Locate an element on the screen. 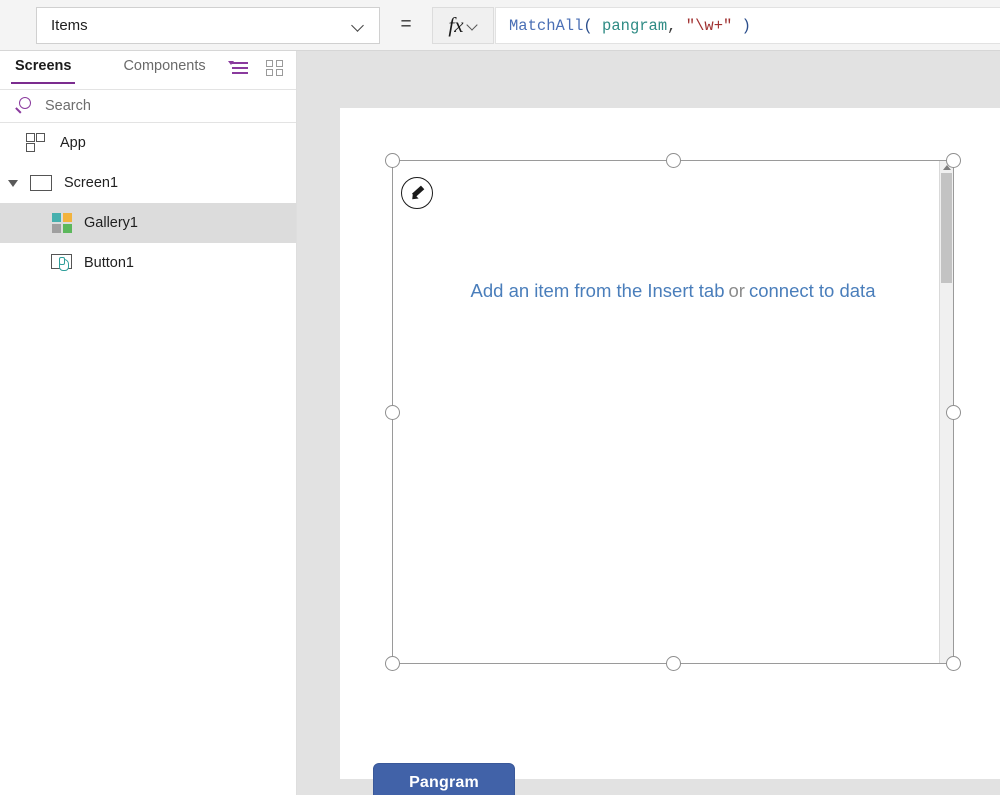  formula-token-paren: ) is located at coordinates (746, 25).